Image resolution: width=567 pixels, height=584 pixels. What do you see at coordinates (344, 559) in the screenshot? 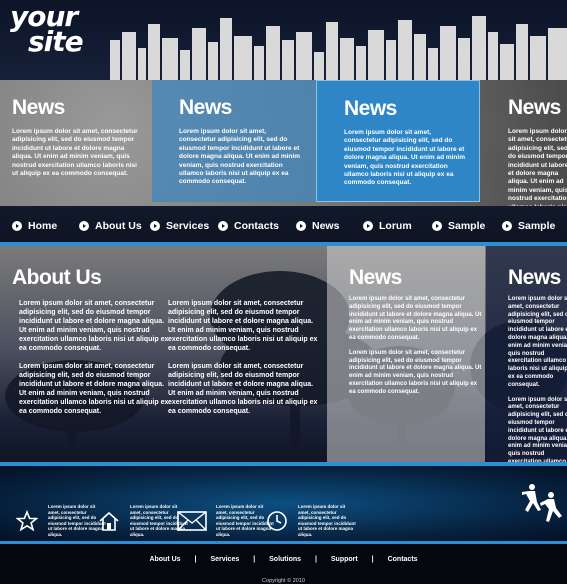
I see `footer-link-support: Support` at bounding box center [344, 559].